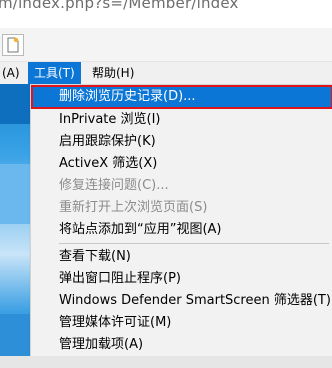 Image resolution: width=332 pixels, height=368 pixels. I want to click on menu-item-popup-blocker: 弹出窗口阻止程序(P), so click(182, 279).